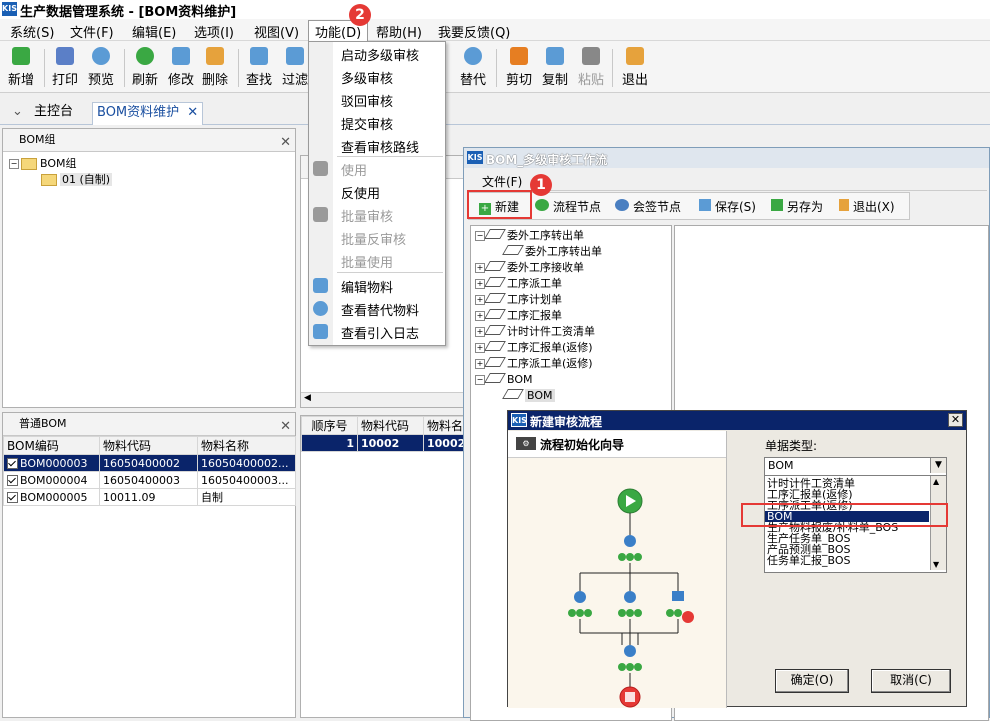  I want to click on column-header: 物料名称, so click(246, 445).